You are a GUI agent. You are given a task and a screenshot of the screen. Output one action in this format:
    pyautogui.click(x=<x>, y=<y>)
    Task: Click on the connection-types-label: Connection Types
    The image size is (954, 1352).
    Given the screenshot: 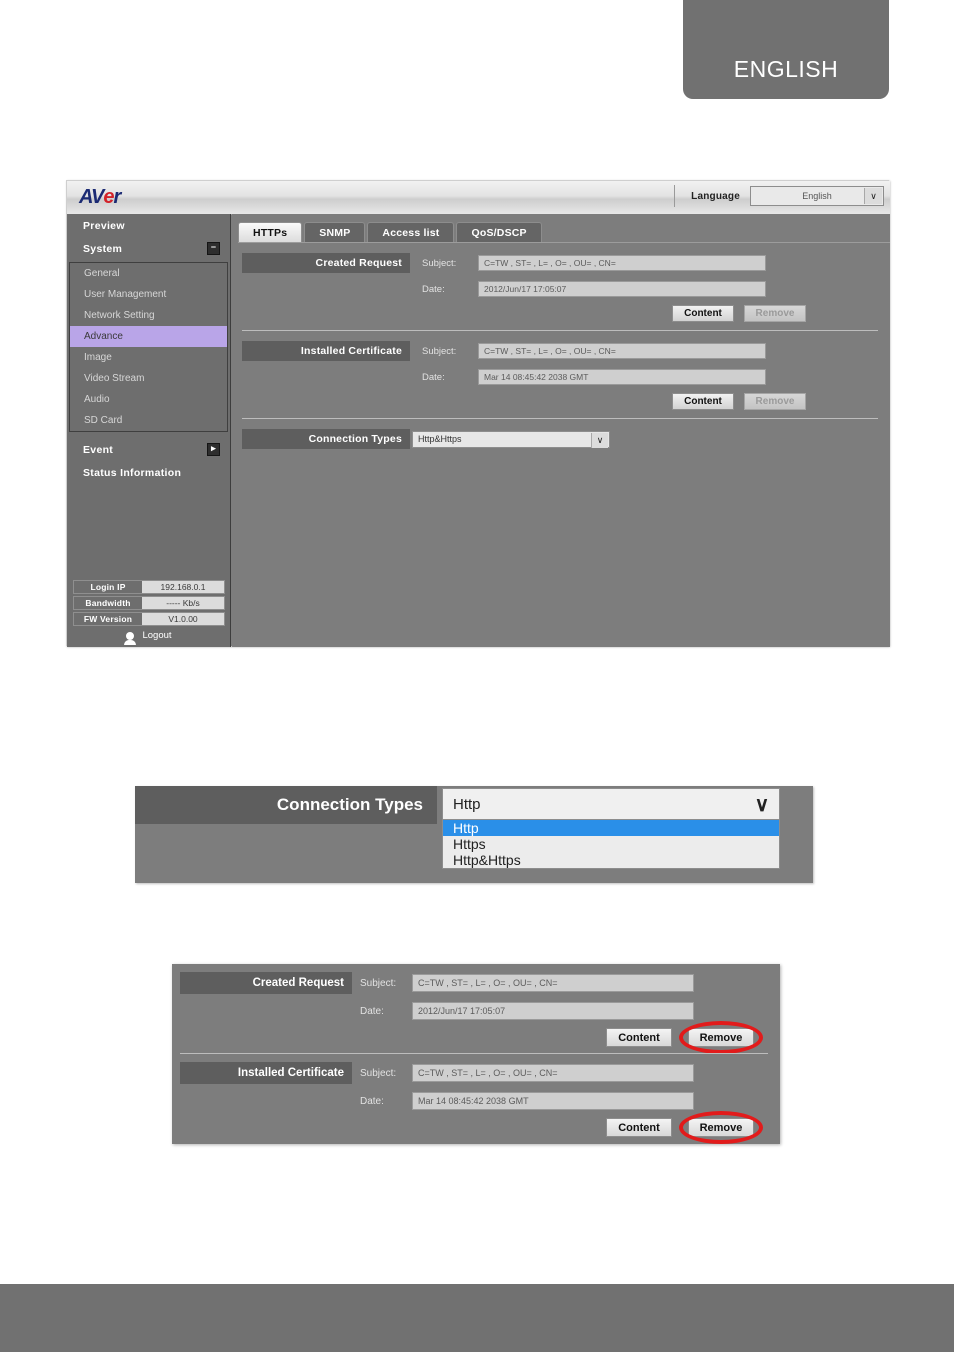 What is the action you would take?
    pyautogui.click(x=286, y=805)
    